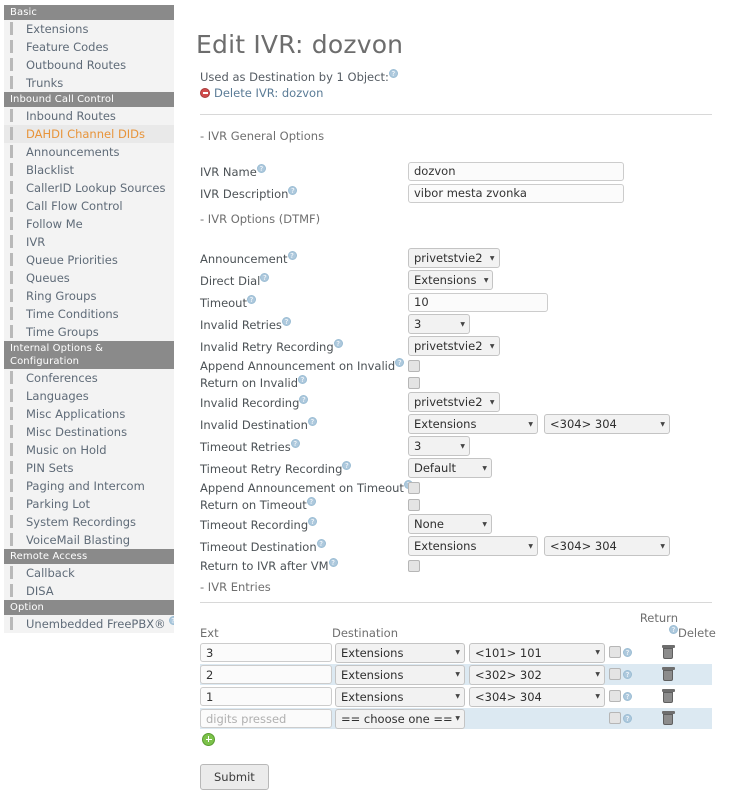 The height and width of the screenshot is (800, 734). Describe the element at coordinates (89, 468) in the screenshot. I see `sidebar-item-pin-sets: PIN Sets` at that location.